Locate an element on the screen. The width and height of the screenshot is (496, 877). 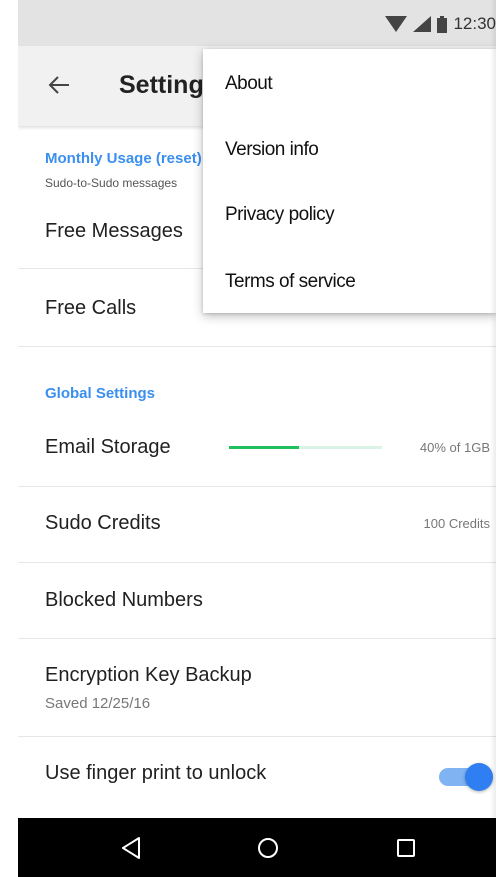
system-nav-bar is located at coordinates (257, 847).